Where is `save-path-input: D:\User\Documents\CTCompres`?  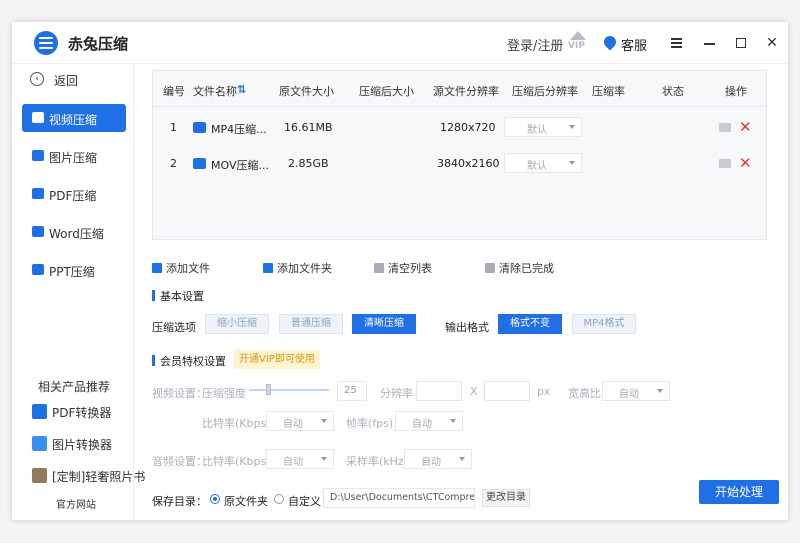
save-path-input: D:\User\Documents\CTCompres is located at coordinates (399, 498).